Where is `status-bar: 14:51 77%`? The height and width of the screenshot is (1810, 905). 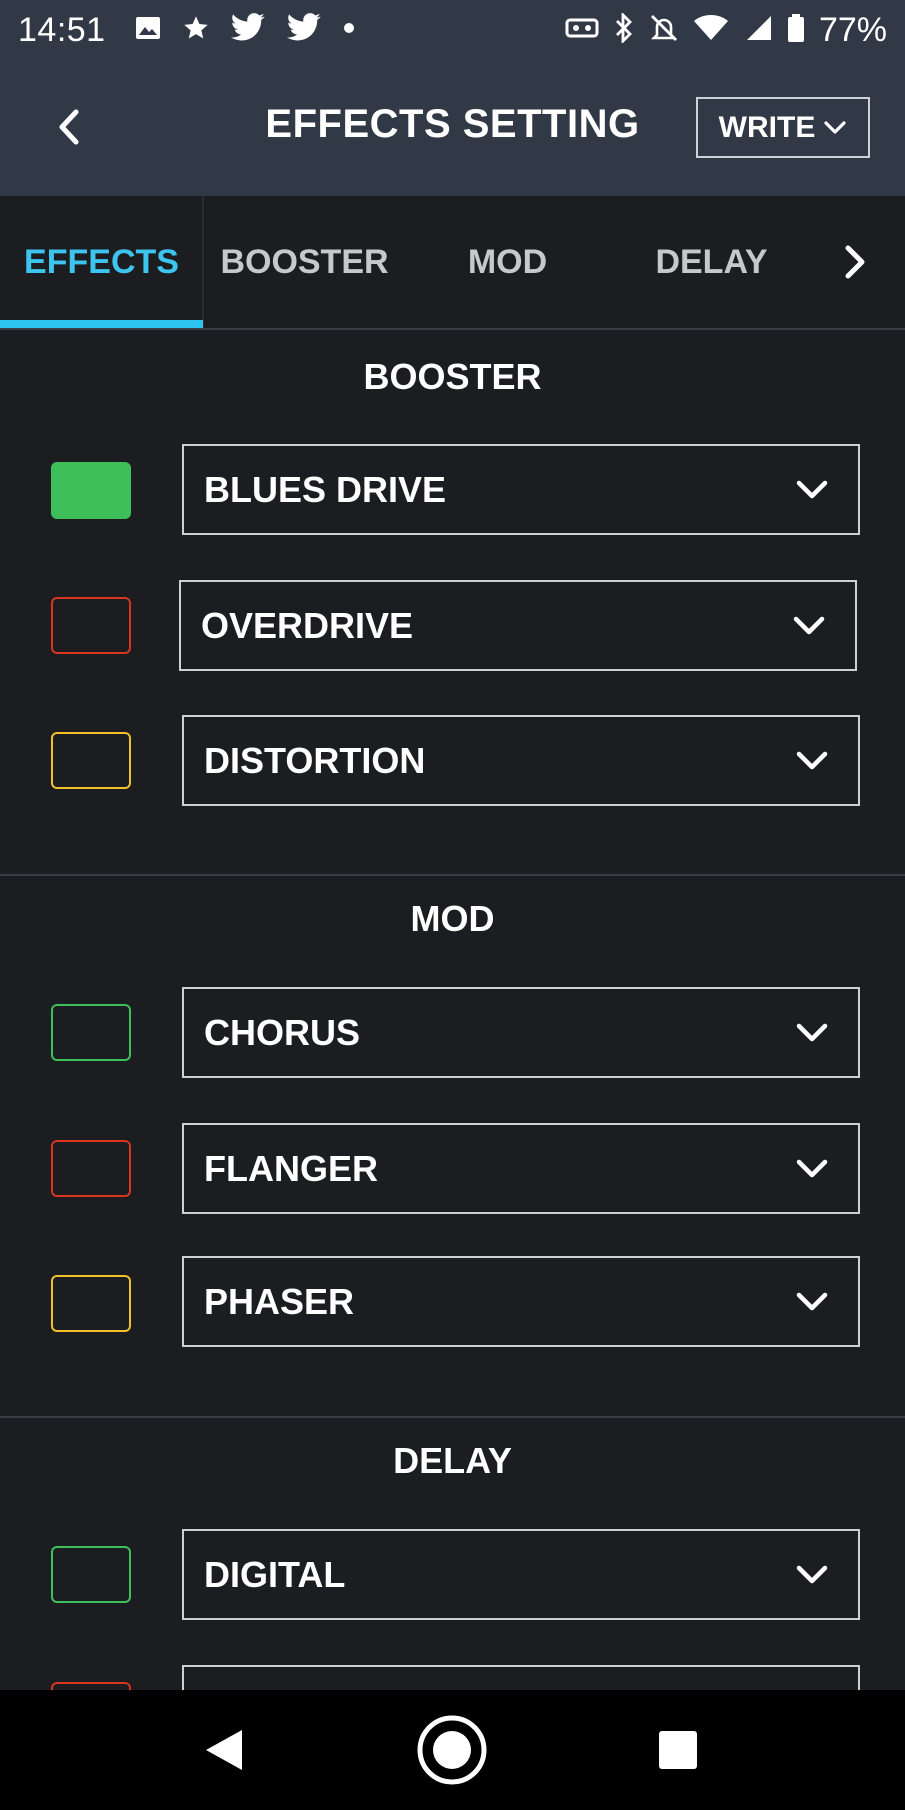 status-bar: 14:51 77% is located at coordinates (452, 30).